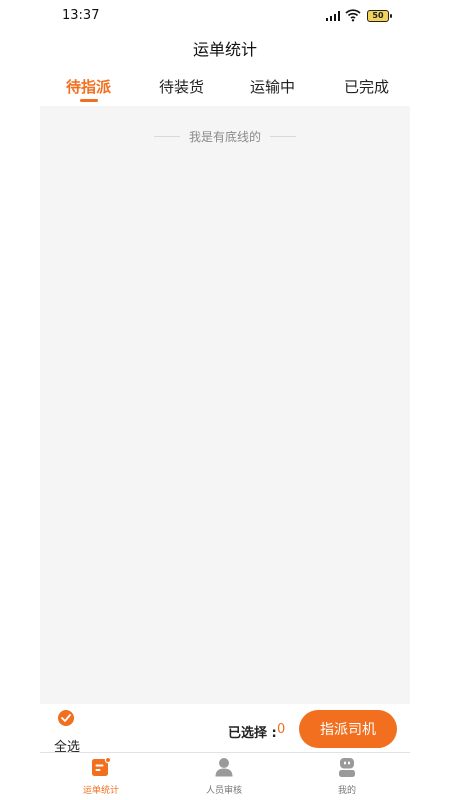  I want to click on status-time: 13:37, so click(81, 15).